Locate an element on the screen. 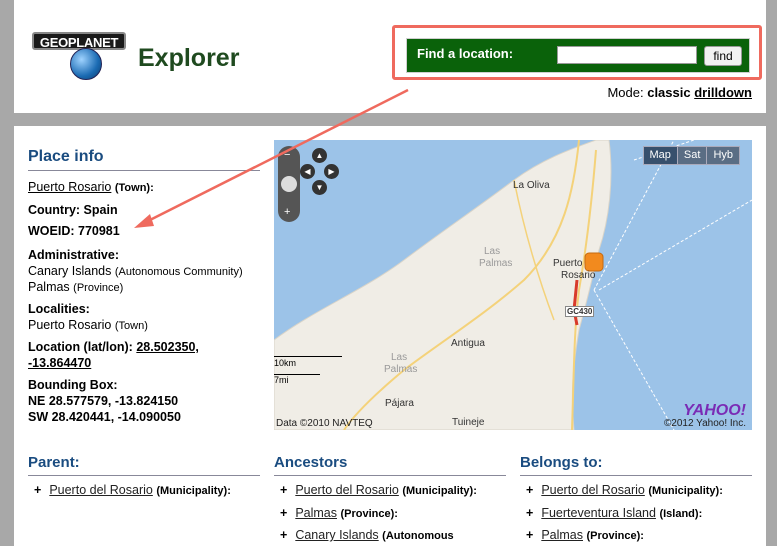  country-row: Country: Spain is located at coordinates (73, 210).